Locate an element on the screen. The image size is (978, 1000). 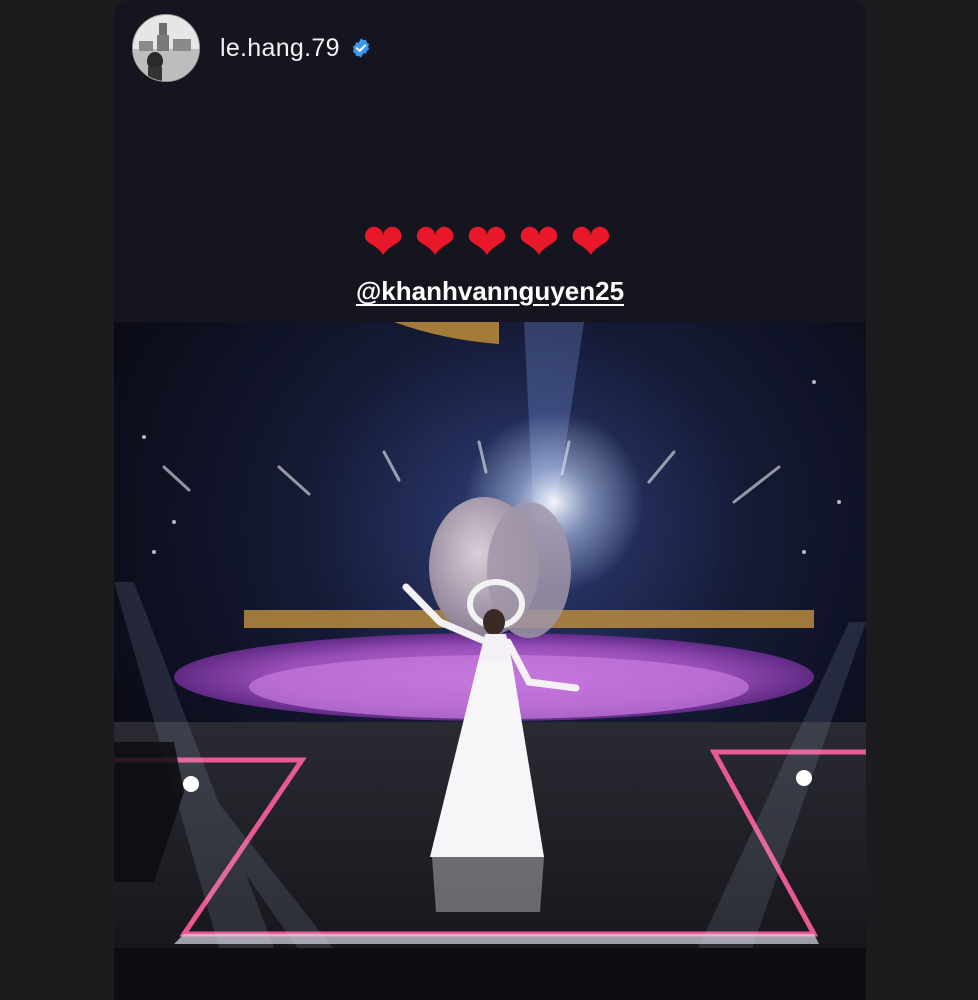
story-header: le.hang.79 is located at coordinates (252, 48).